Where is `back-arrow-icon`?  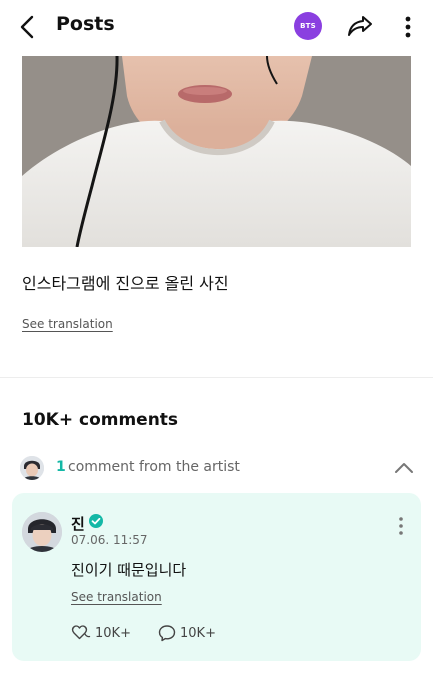
back-arrow-icon is located at coordinates (28, 27).